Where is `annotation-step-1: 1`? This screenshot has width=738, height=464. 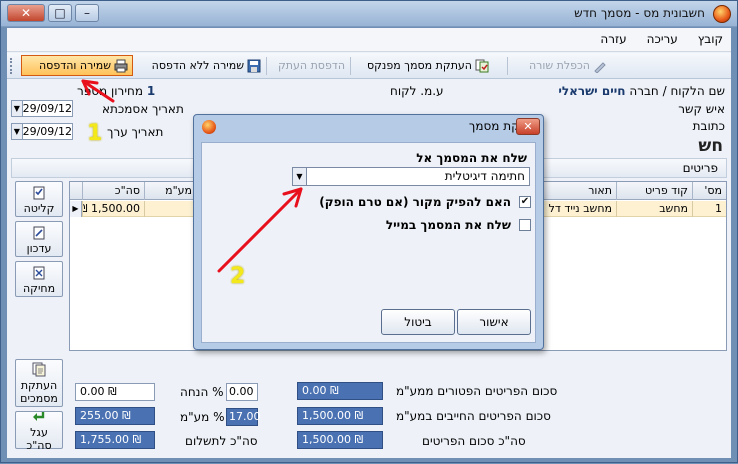 annotation-step-1: 1 is located at coordinates (95, 133).